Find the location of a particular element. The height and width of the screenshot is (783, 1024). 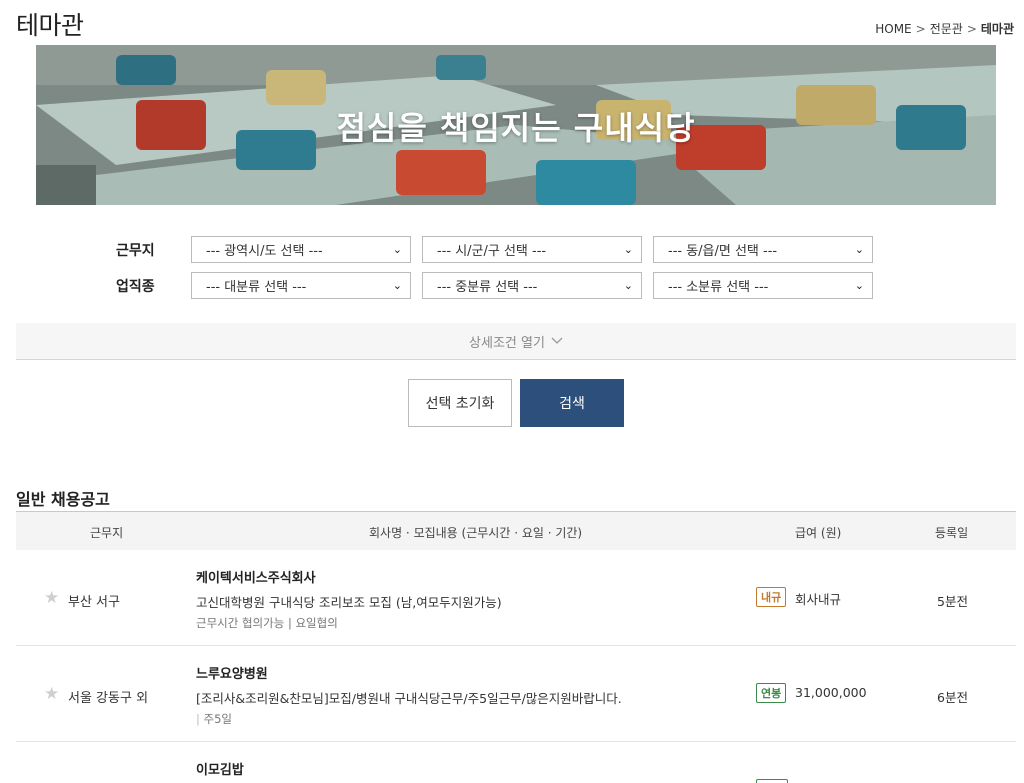

pay-type-badge: 연봉 is located at coordinates (771, 693).